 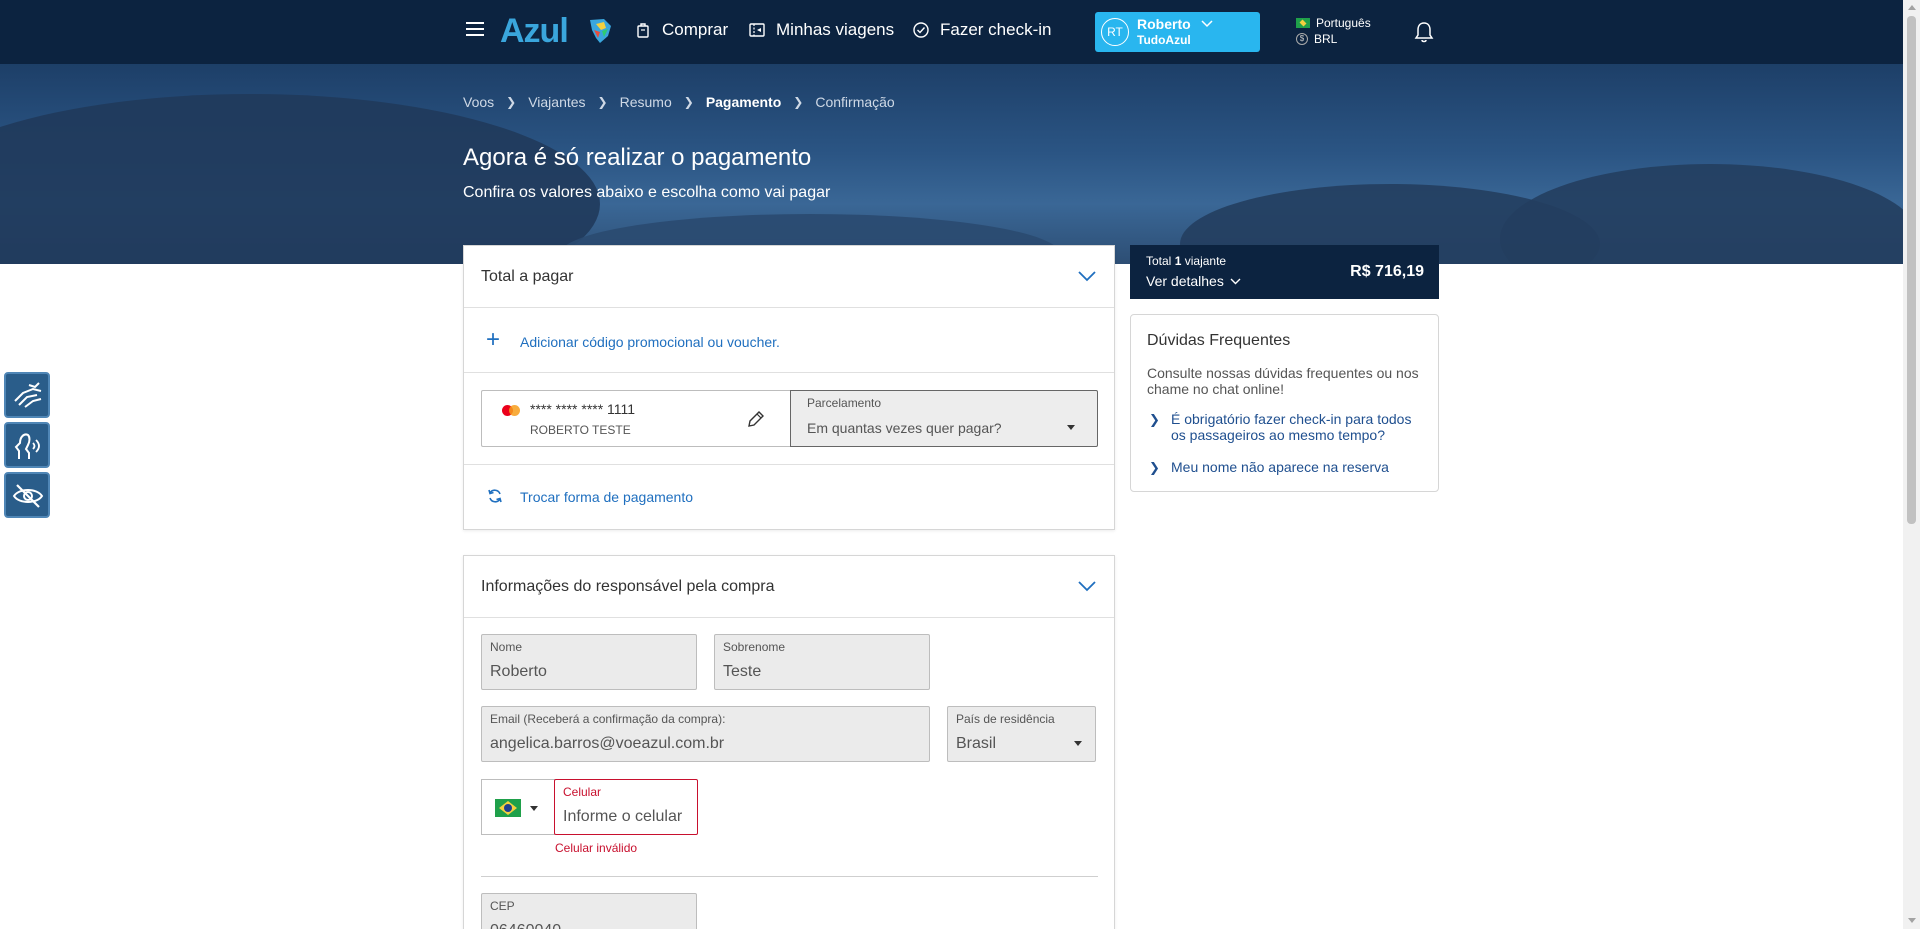 I want to click on bag-icon, so click(x=643, y=30).